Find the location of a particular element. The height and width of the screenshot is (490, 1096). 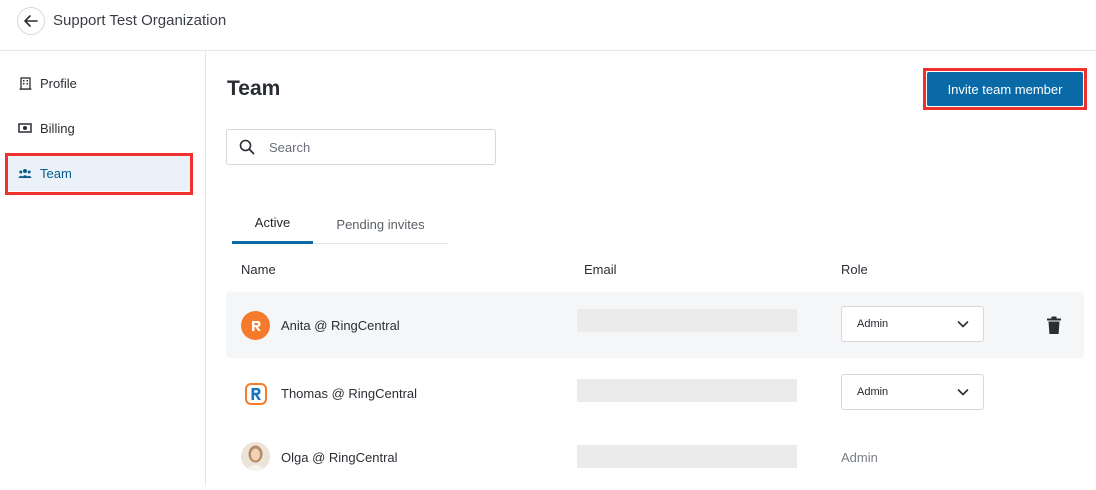

sidebar-item-team: Team is located at coordinates (99, 173).